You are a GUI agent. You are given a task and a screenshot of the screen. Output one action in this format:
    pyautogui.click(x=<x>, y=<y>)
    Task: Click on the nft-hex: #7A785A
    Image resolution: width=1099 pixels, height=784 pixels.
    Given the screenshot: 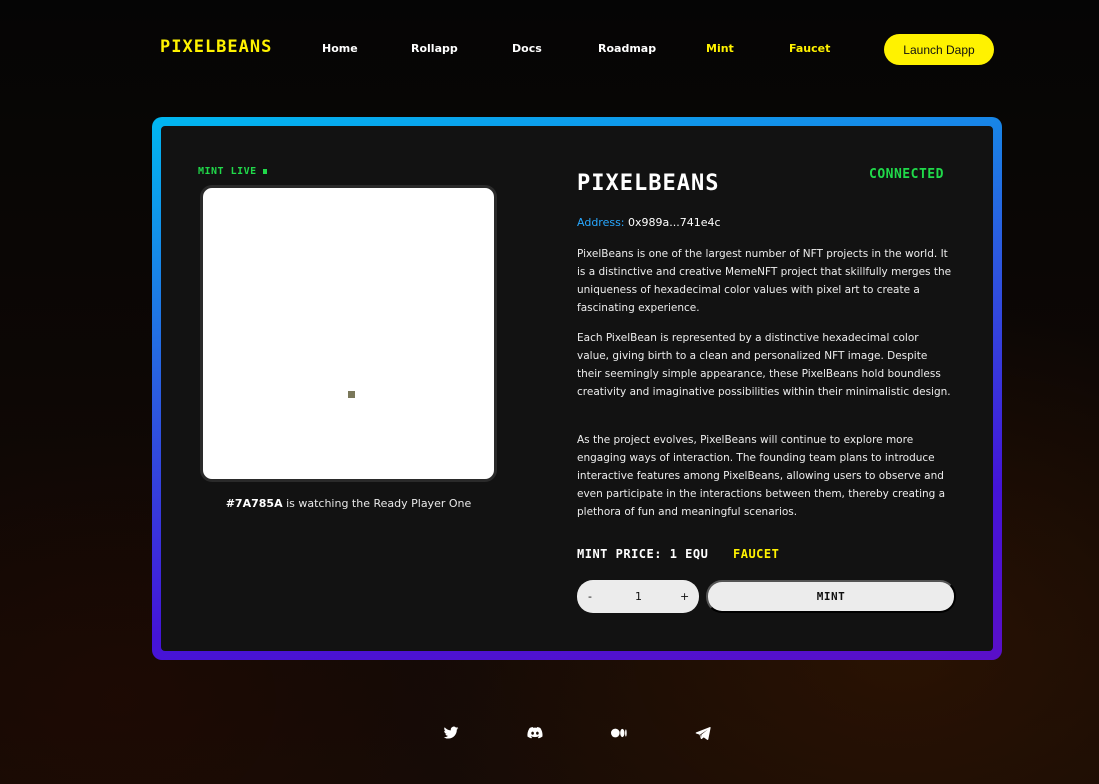 What is the action you would take?
    pyautogui.click(x=254, y=503)
    